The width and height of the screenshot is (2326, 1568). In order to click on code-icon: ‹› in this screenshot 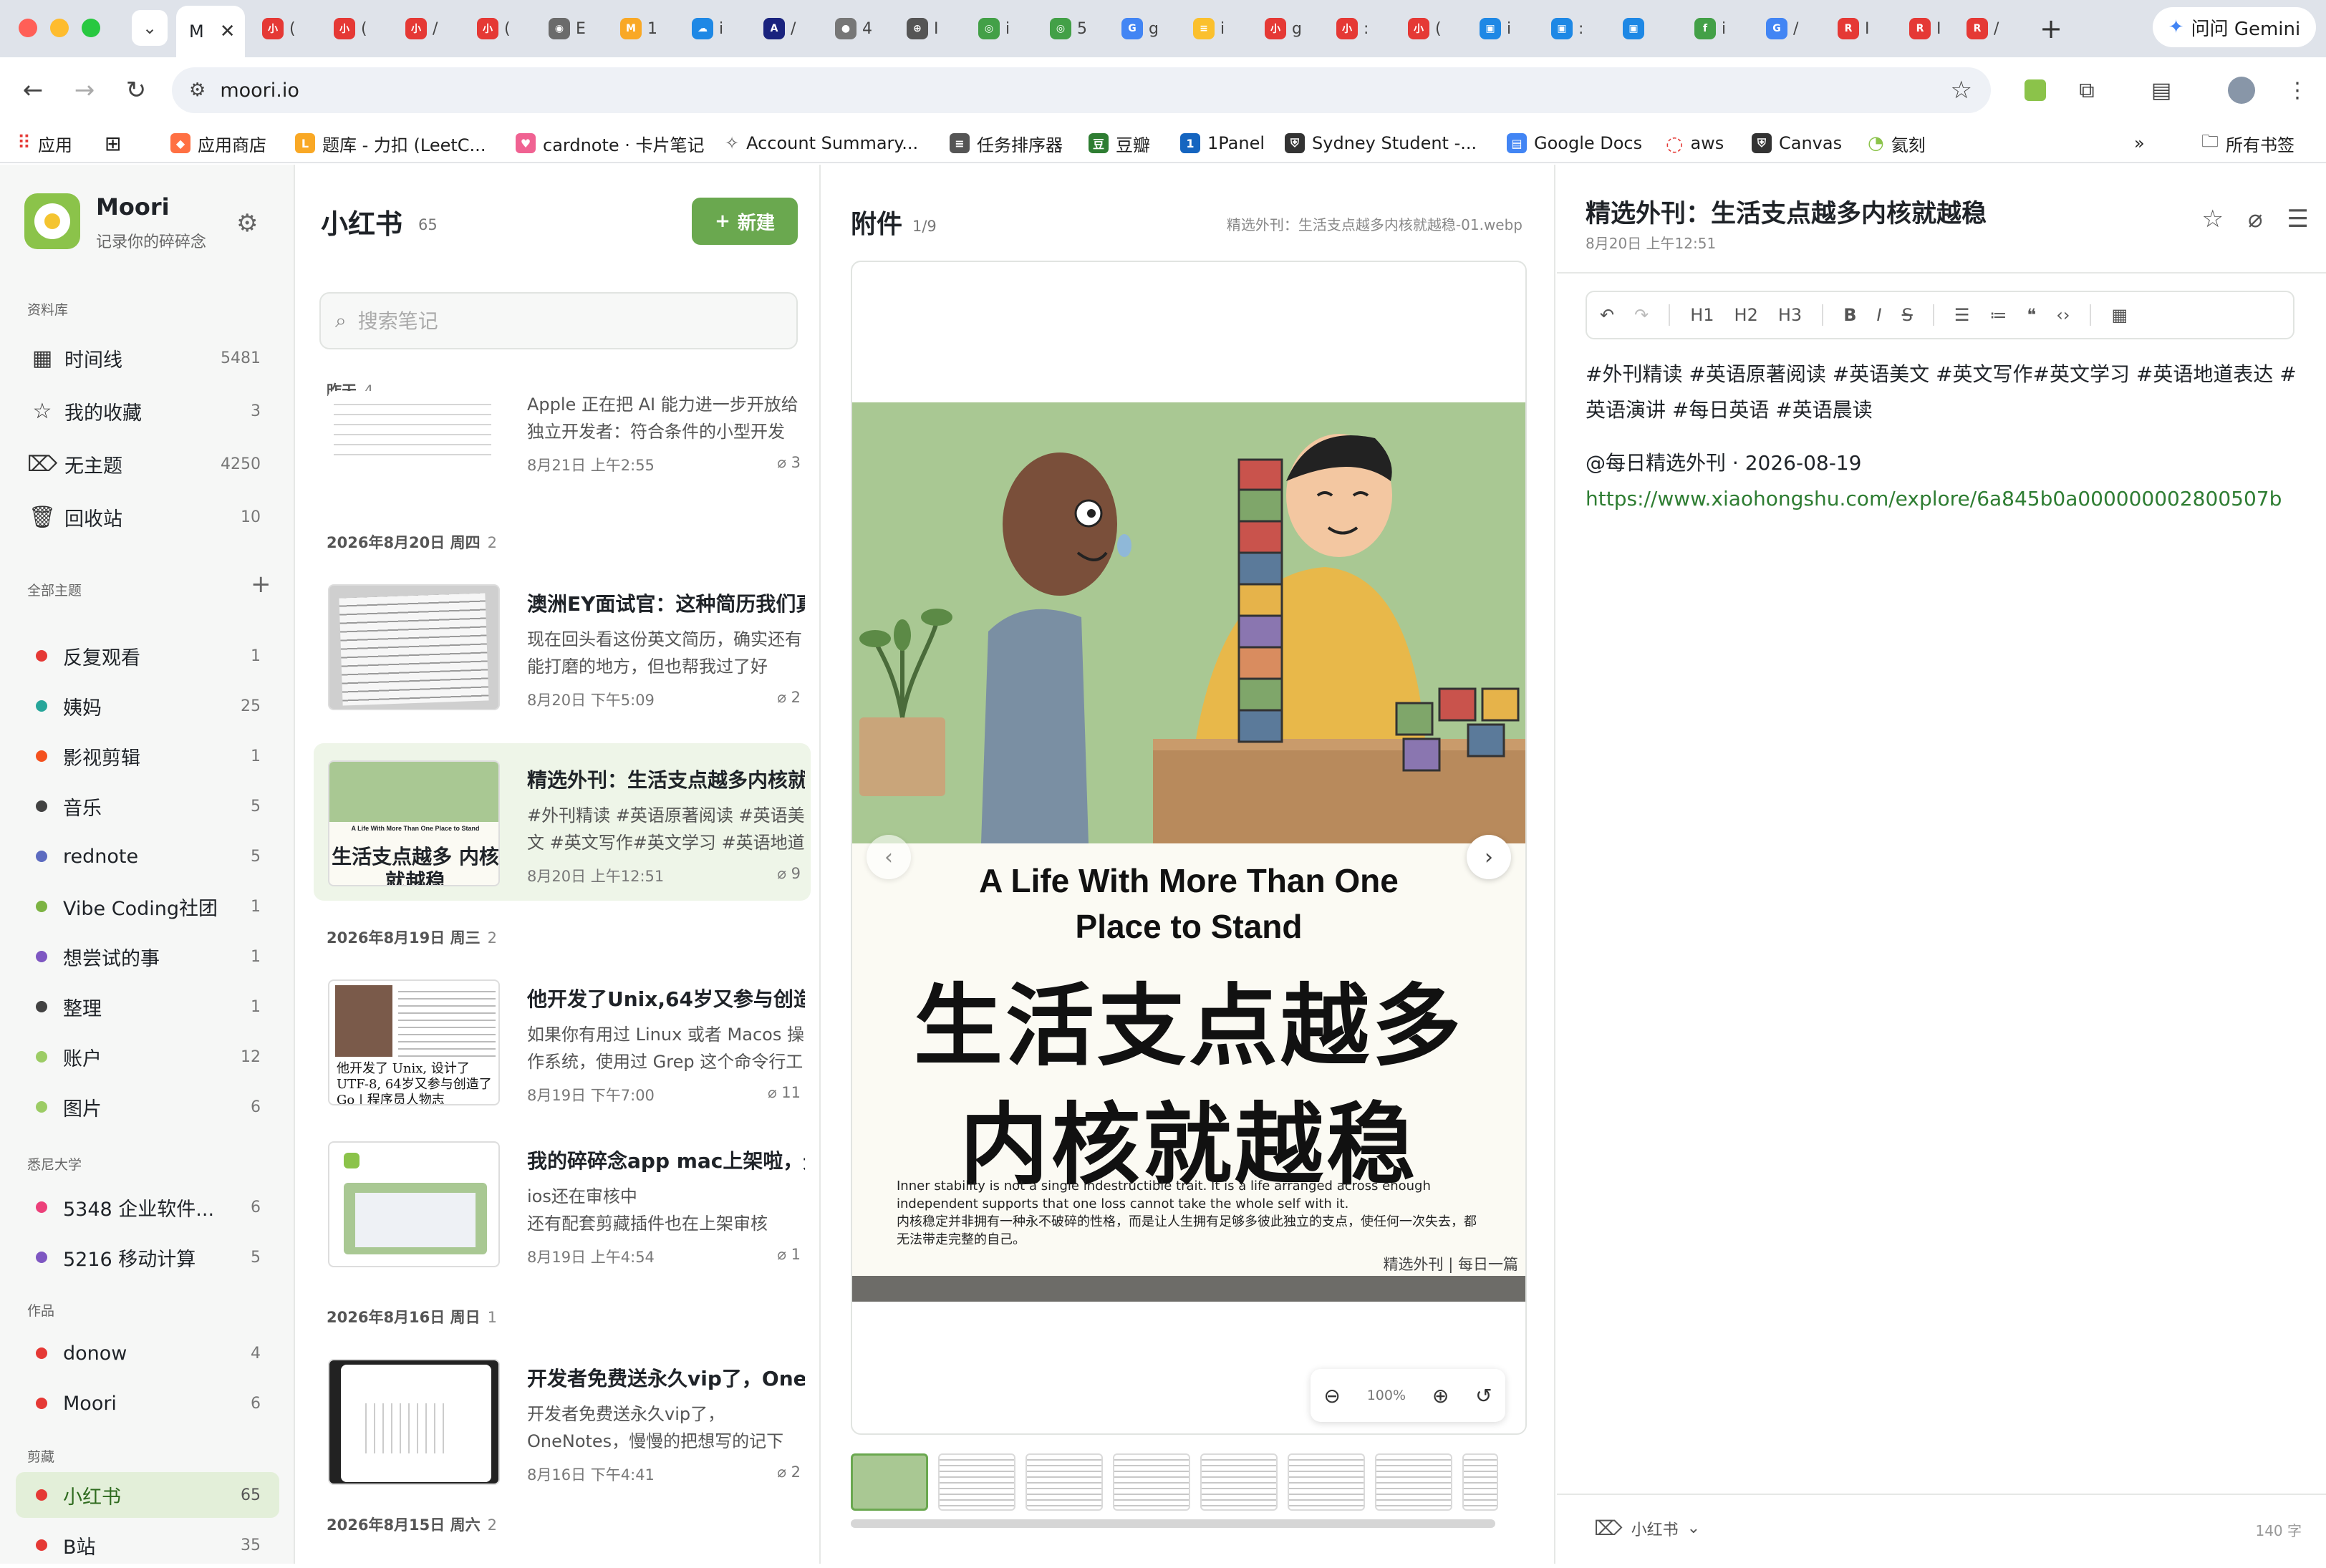, I will do `click(2063, 315)`.